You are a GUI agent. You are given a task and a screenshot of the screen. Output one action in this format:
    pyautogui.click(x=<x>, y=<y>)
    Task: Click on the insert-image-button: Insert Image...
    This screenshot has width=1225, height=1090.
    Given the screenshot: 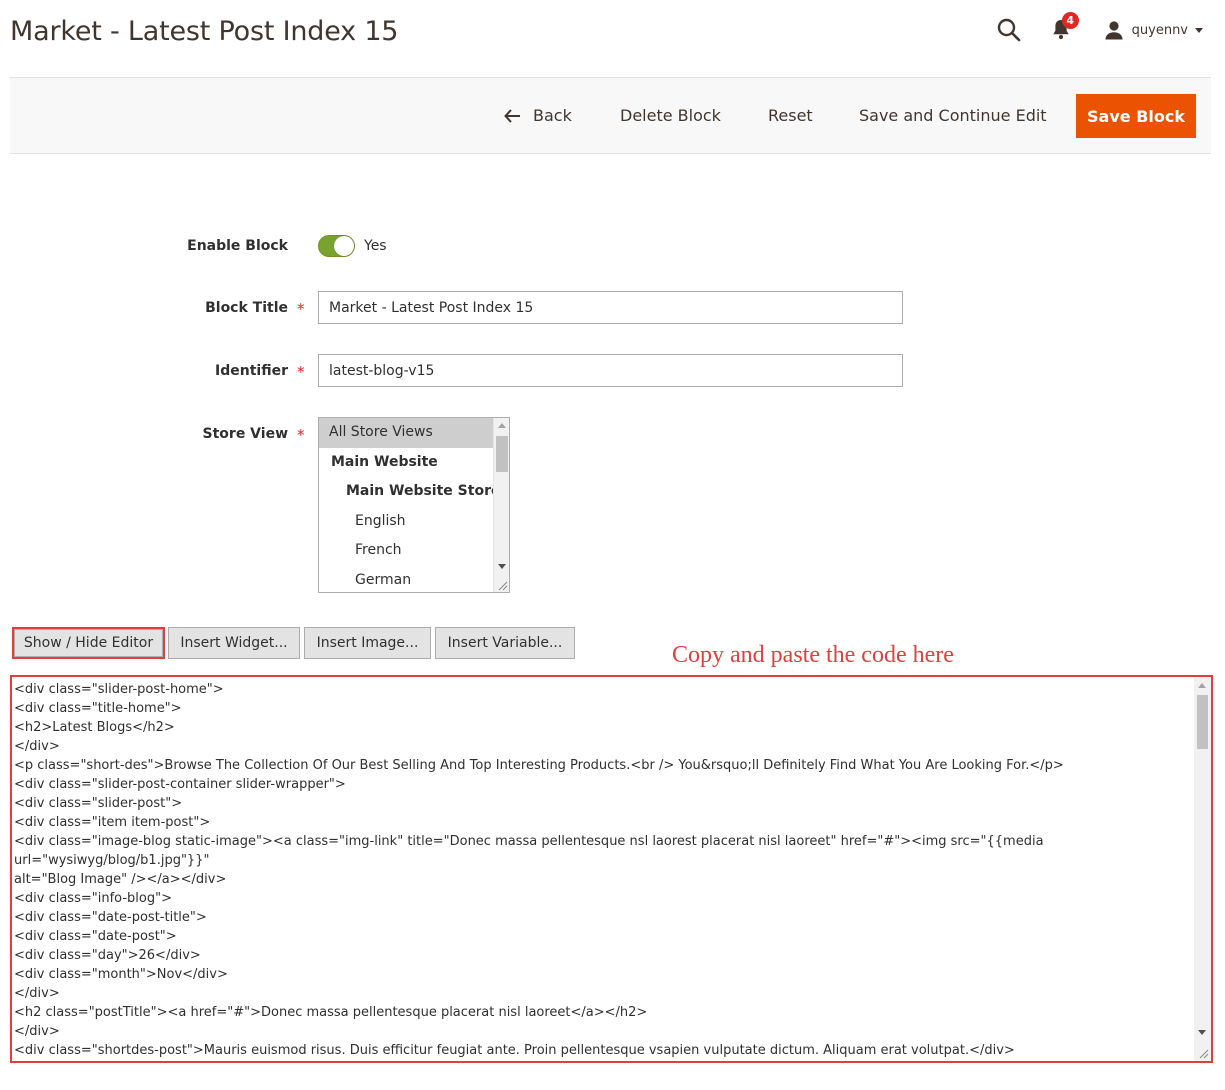 What is the action you would take?
    pyautogui.click(x=367, y=643)
    